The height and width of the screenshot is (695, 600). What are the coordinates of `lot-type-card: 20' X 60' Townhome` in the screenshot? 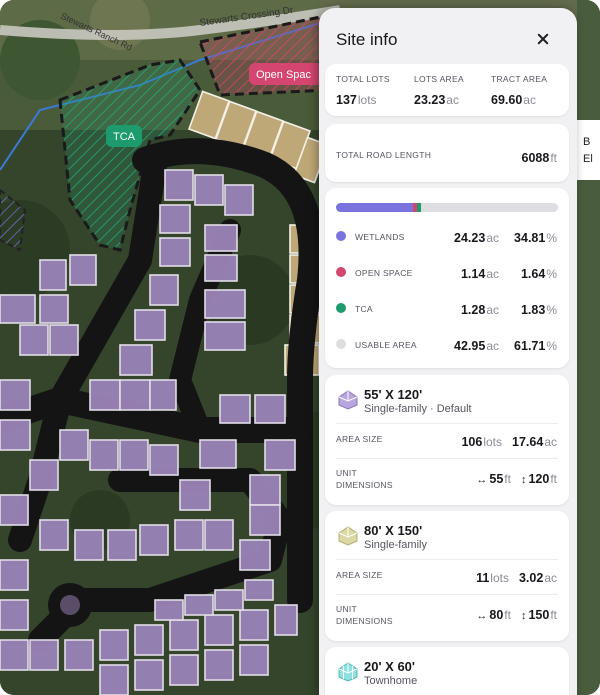 It's located at (447, 671).